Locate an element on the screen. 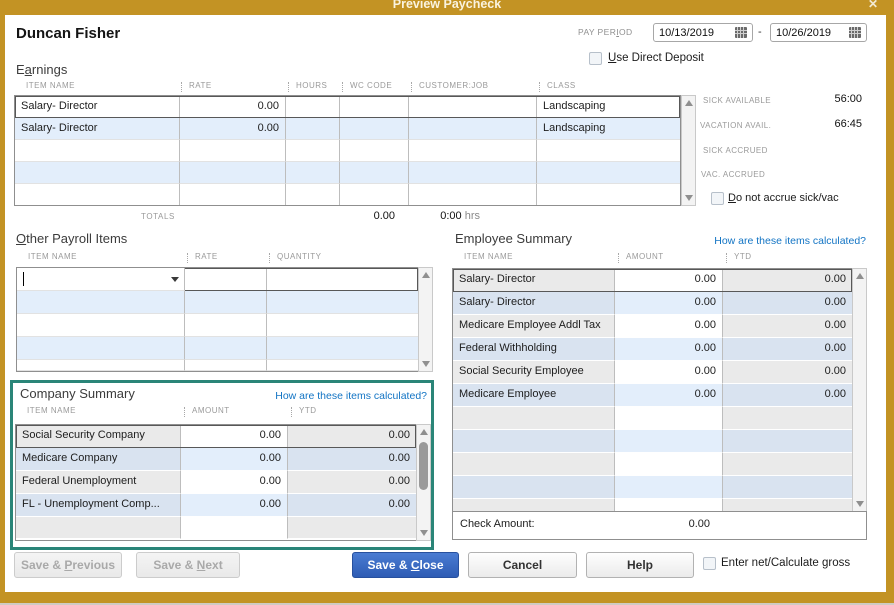  save-next-button: Save & Next is located at coordinates (188, 565).